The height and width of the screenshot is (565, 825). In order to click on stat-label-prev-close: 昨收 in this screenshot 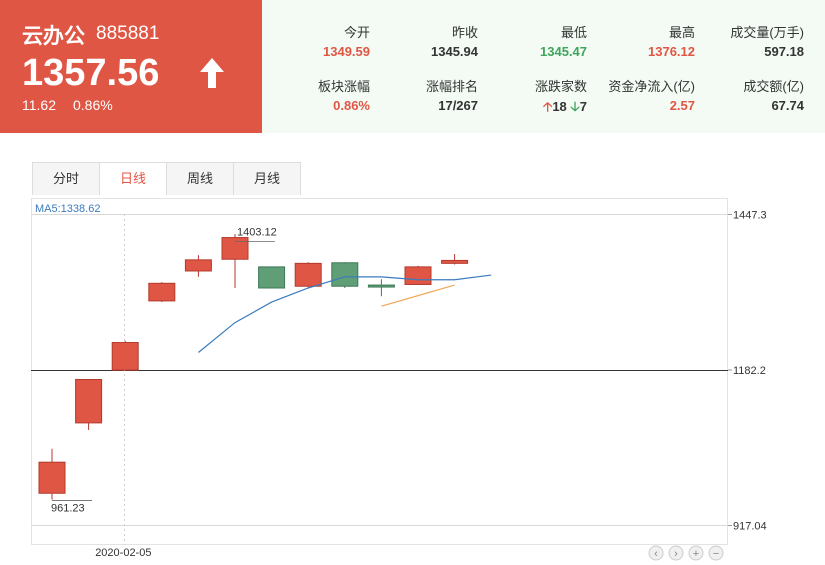, I will do `click(464, 32)`.